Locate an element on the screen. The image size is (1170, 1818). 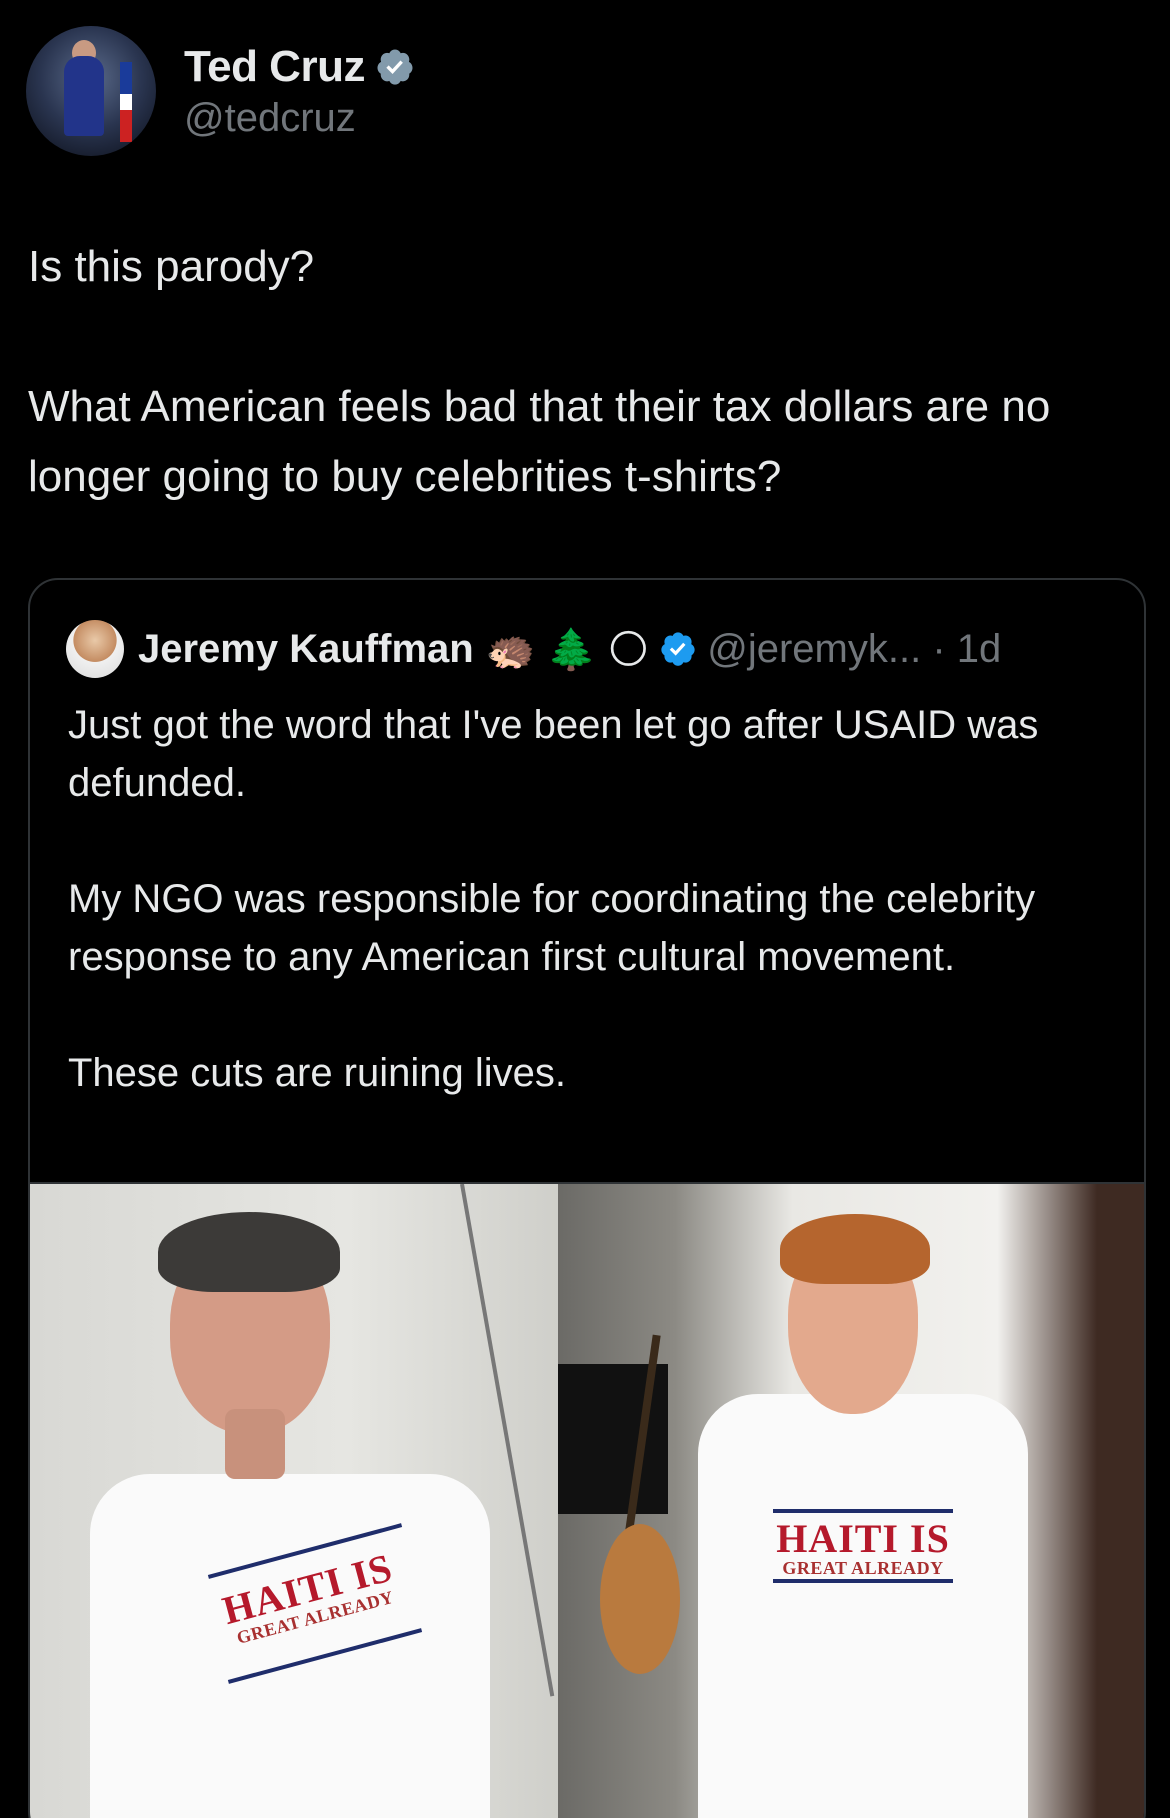
author-names: Ted Cruz @tedcruz is located at coordinates (299, 91).